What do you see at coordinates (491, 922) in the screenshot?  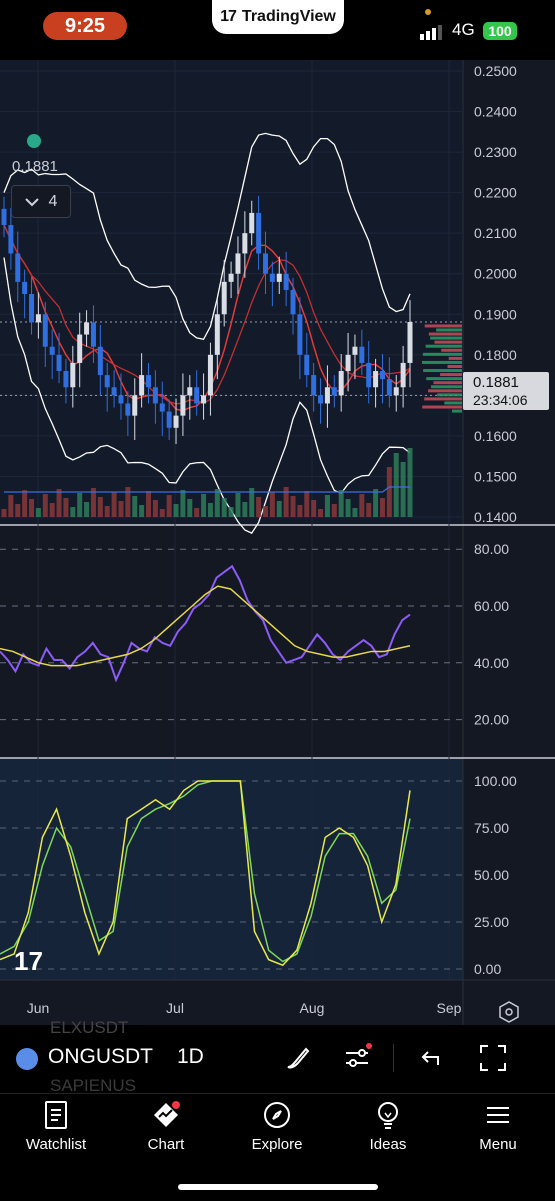 I see `stoch-axis-label: 25.00` at bounding box center [491, 922].